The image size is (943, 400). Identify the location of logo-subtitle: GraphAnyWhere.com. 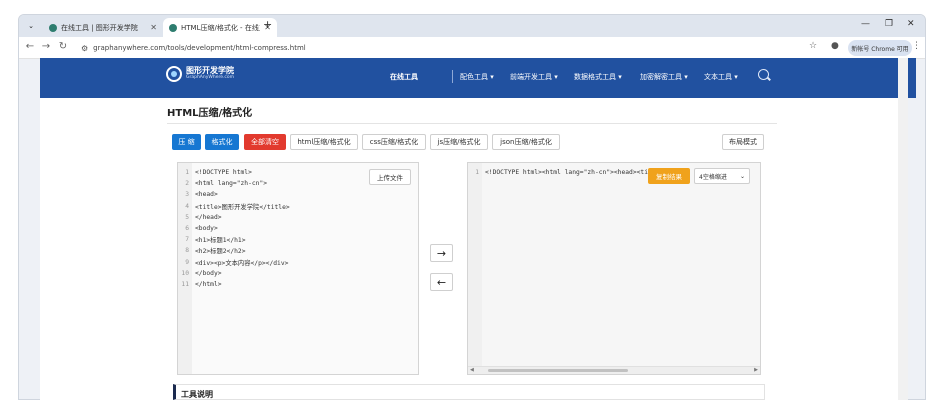
(210, 77).